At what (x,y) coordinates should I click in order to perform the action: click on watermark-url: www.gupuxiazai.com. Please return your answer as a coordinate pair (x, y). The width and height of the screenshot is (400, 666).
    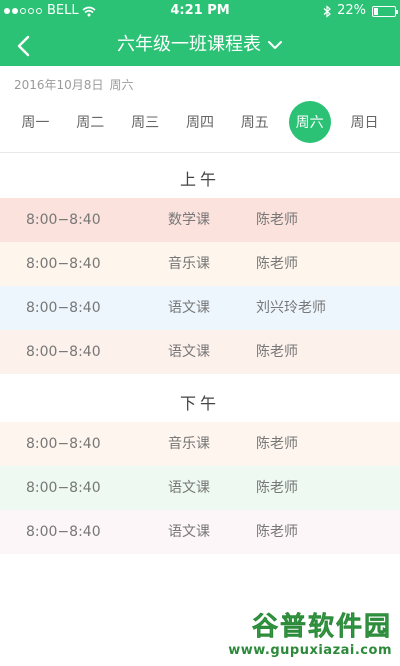
    Looking at the image, I should click on (310, 650).